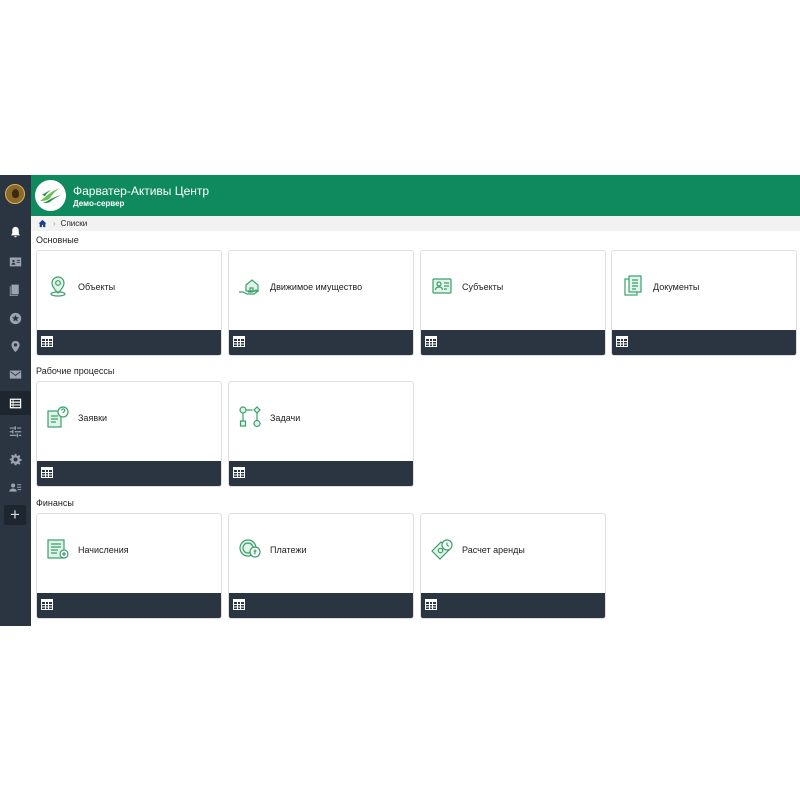 Image resolution: width=800 pixels, height=800 pixels. What do you see at coordinates (321, 303) in the screenshot?
I see `card-movable-property: Движимое имущество` at bounding box center [321, 303].